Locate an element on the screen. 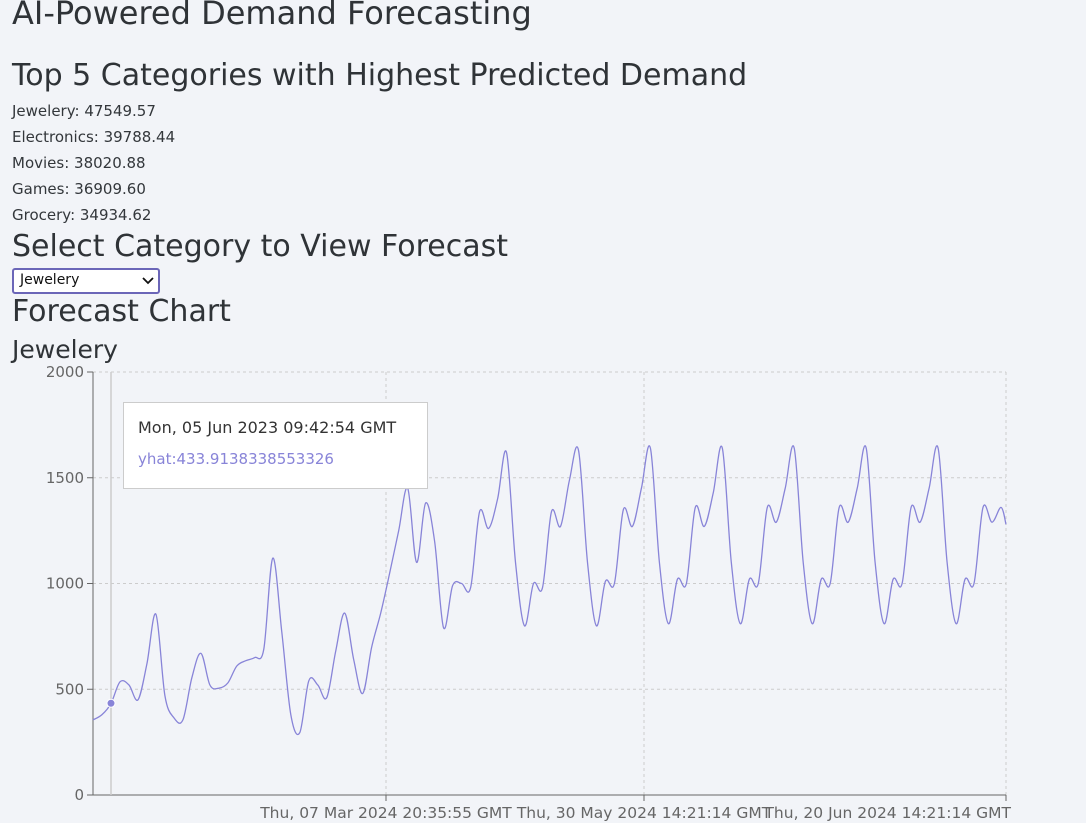 This screenshot has height=823, width=1086. y-axis-tick-label: 500 is located at coordinates (69, 689).